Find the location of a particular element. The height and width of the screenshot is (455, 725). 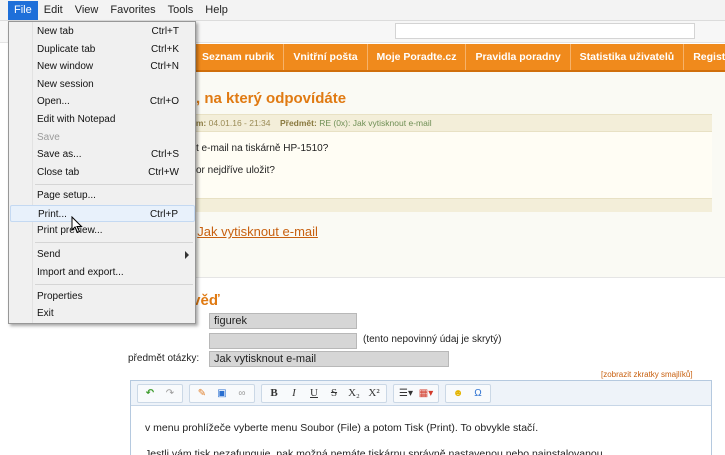

nav-statistika: Statistika uživatelů is located at coordinates (628, 57).